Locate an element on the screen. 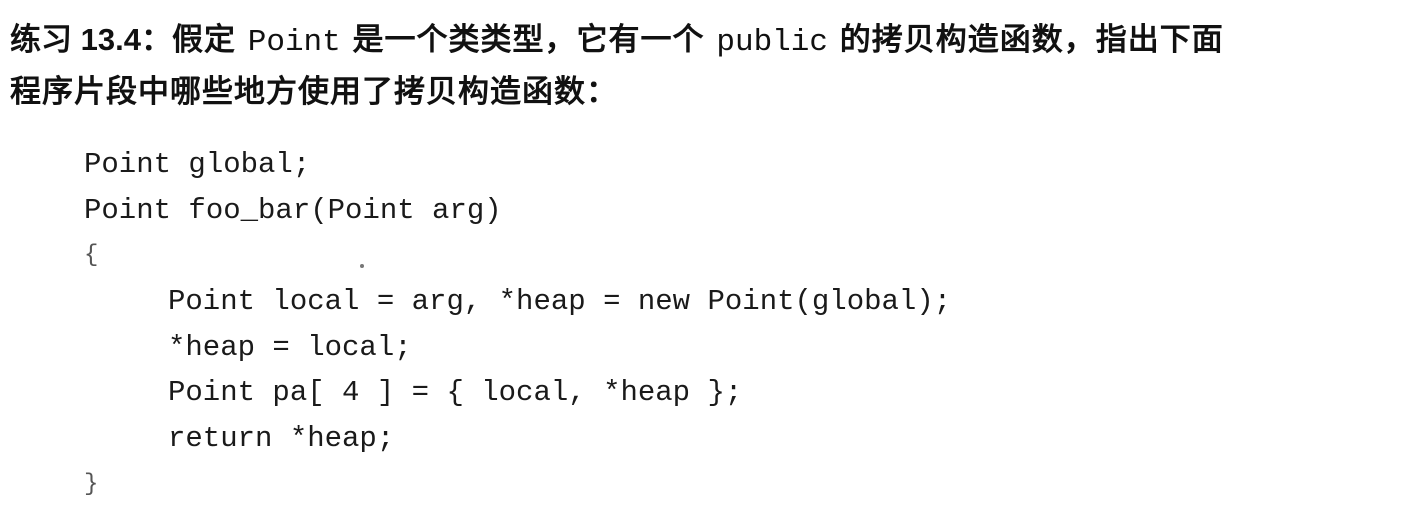  code-line-function-signature: Point foo_bar(Point arg) is located at coordinates (293, 210).